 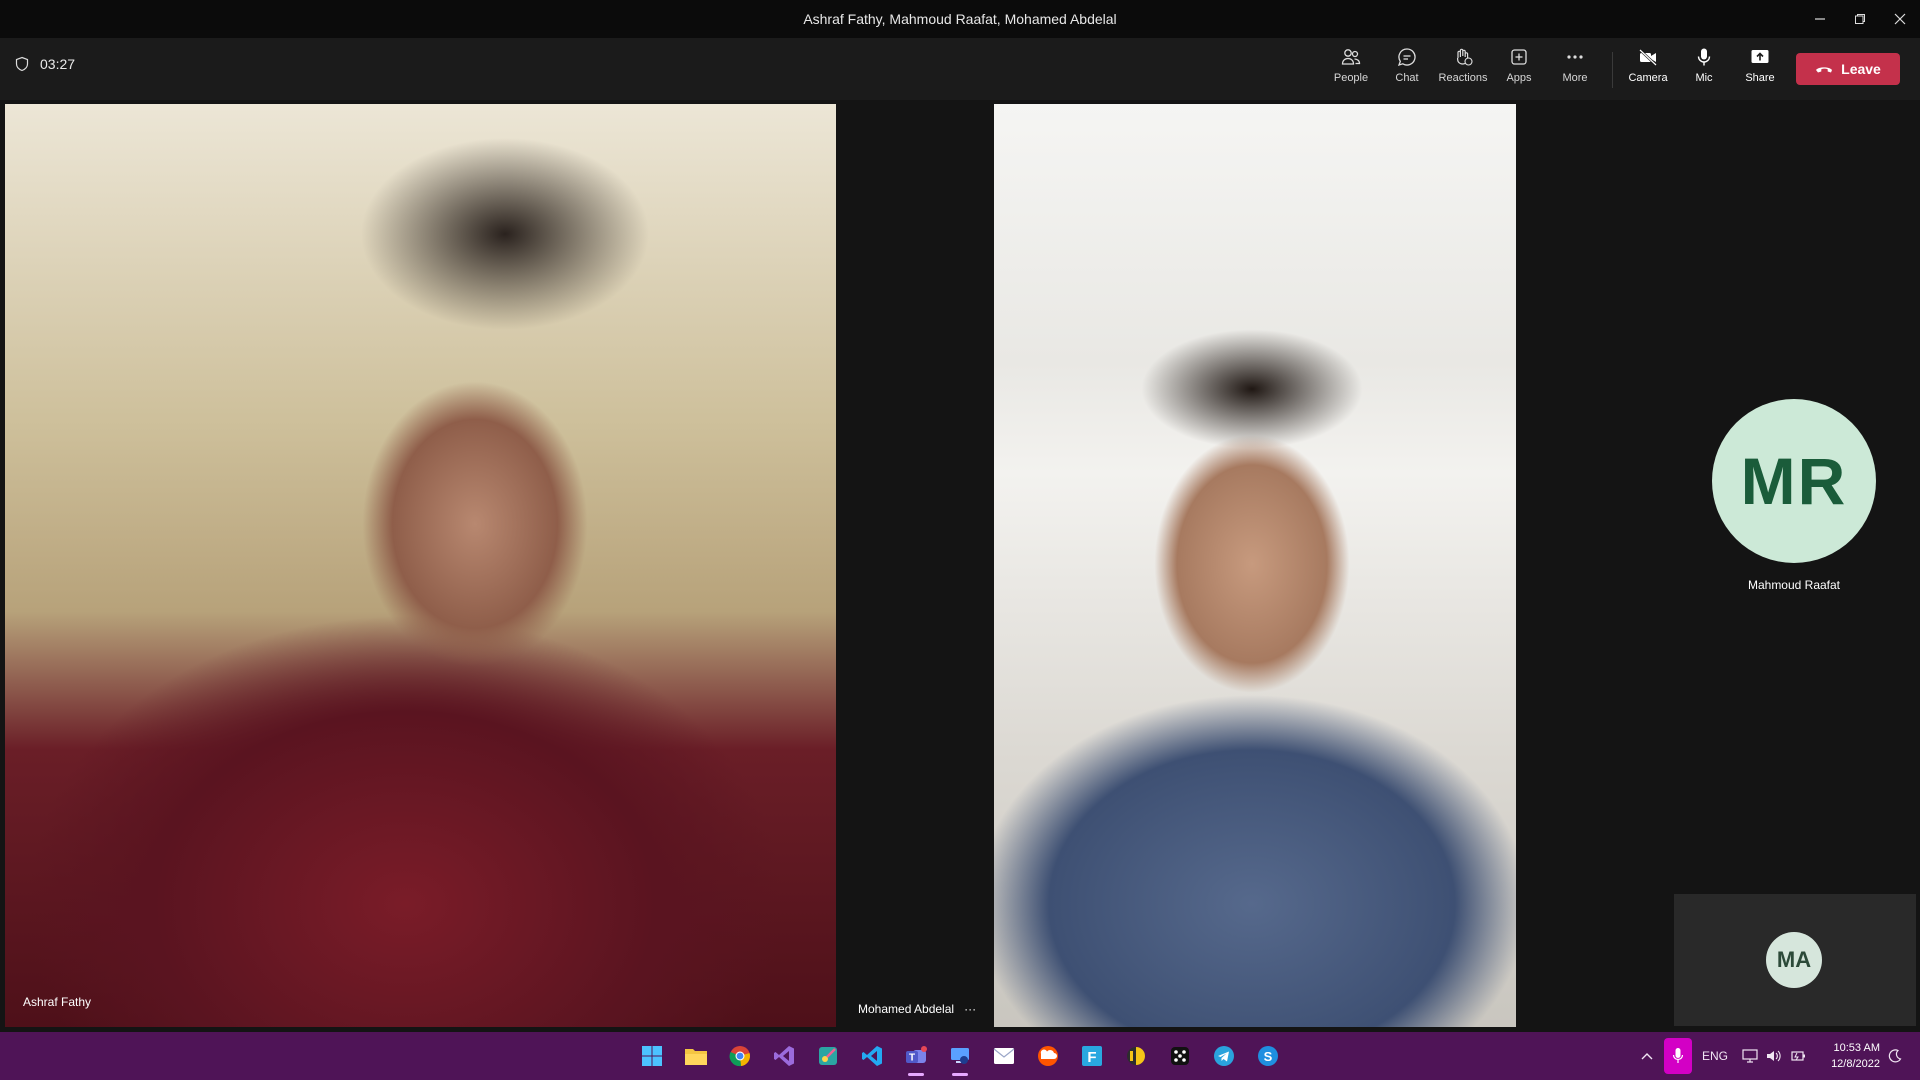 What do you see at coordinates (1895, 1056) in the screenshot?
I see `focus-moon-icon` at bounding box center [1895, 1056].